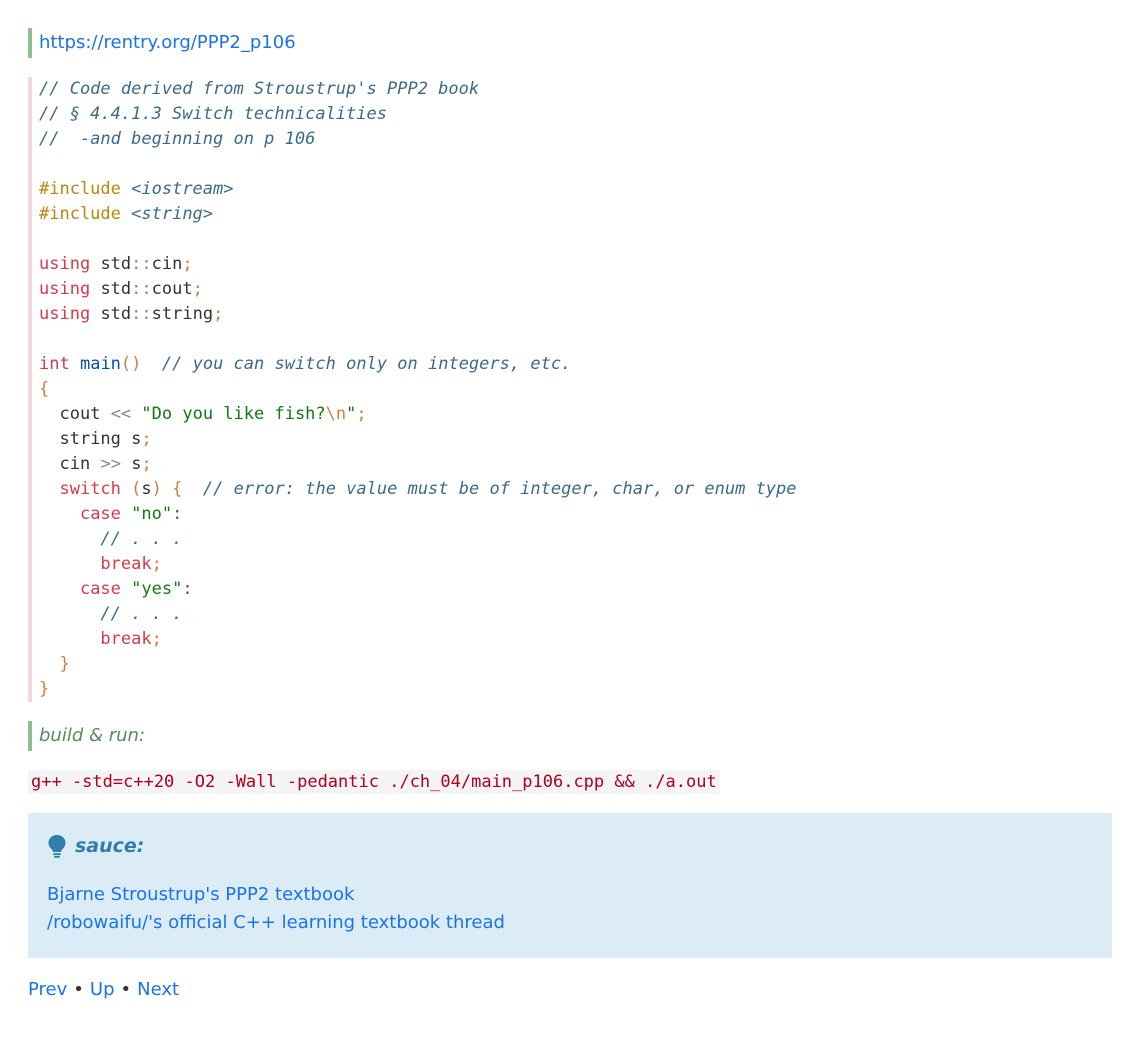 This screenshot has height=1037, width=1140. I want to click on code-comment: // -and beginning on p 106, so click(177, 139).